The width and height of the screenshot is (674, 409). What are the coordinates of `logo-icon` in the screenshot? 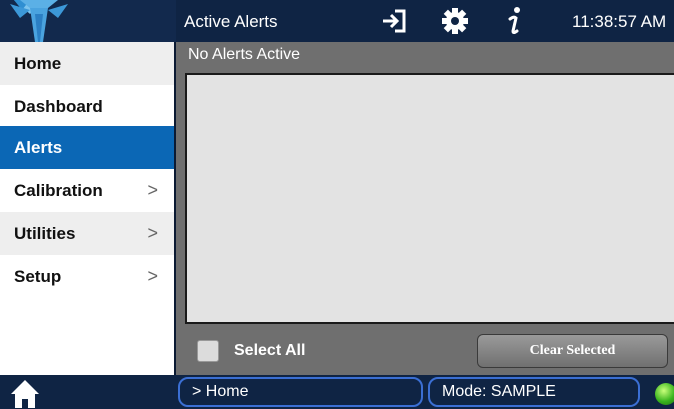 It's located at (39, 21).